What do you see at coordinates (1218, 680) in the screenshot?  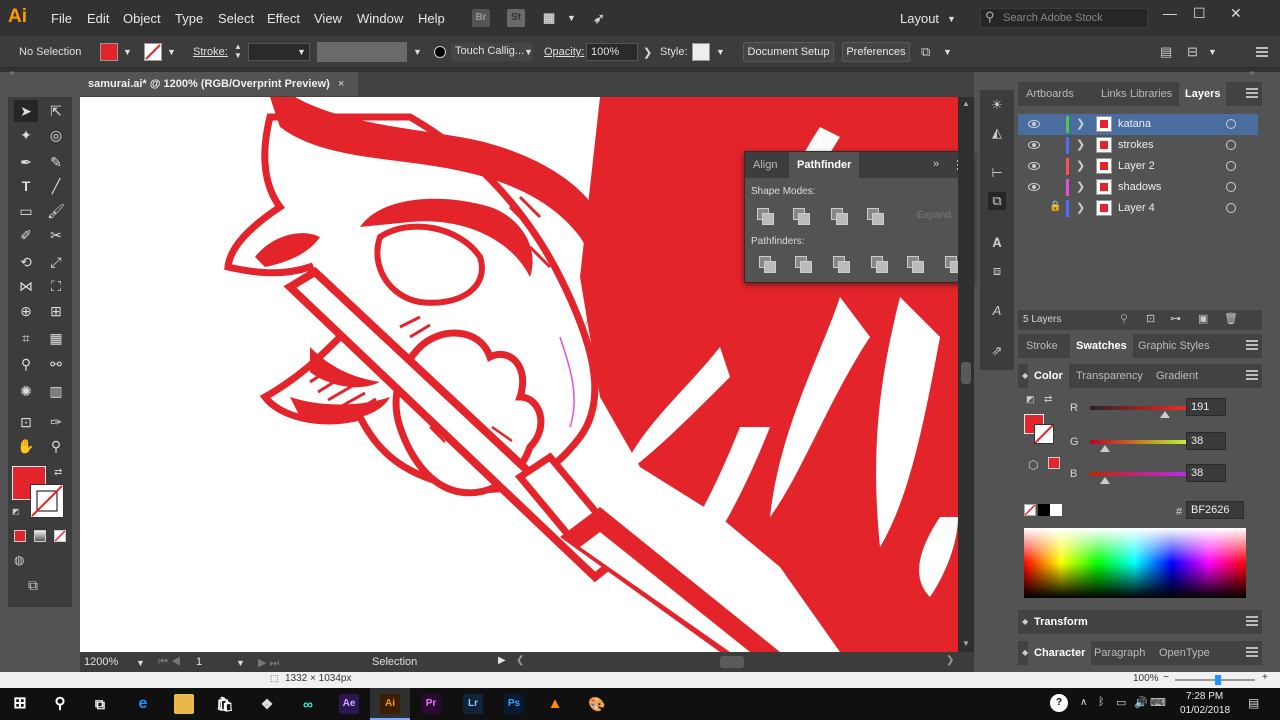 I see `zoom-slider-knob` at bounding box center [1218, 680].